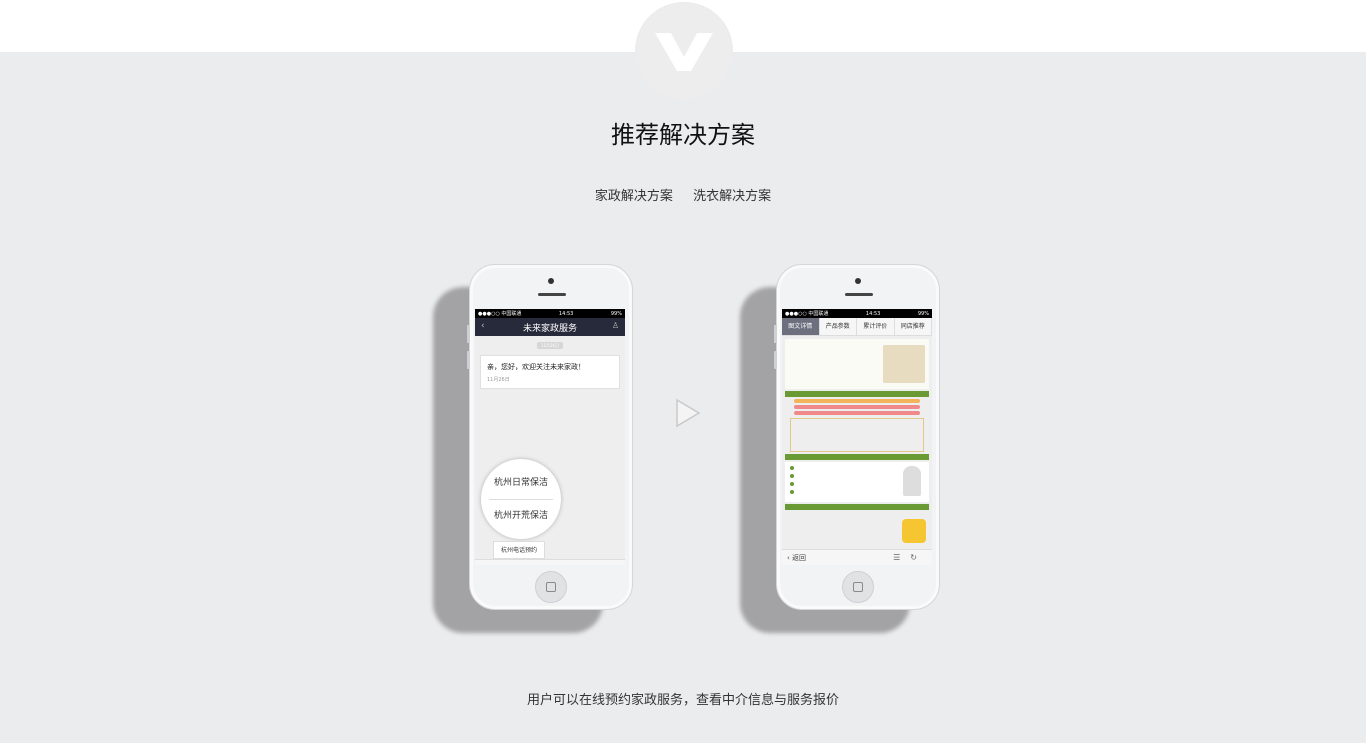  What do you see at coordinates (683, 135) in the screenshot?
I see `page-title: 推荐解决方案` at bounding box center [683, 135].